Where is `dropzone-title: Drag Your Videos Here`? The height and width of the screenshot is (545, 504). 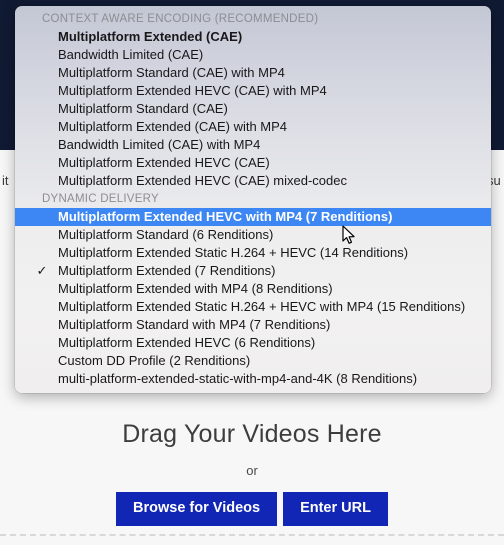
dropzone-title: Drag Your Videos Here is located at coordinates (252, 434).